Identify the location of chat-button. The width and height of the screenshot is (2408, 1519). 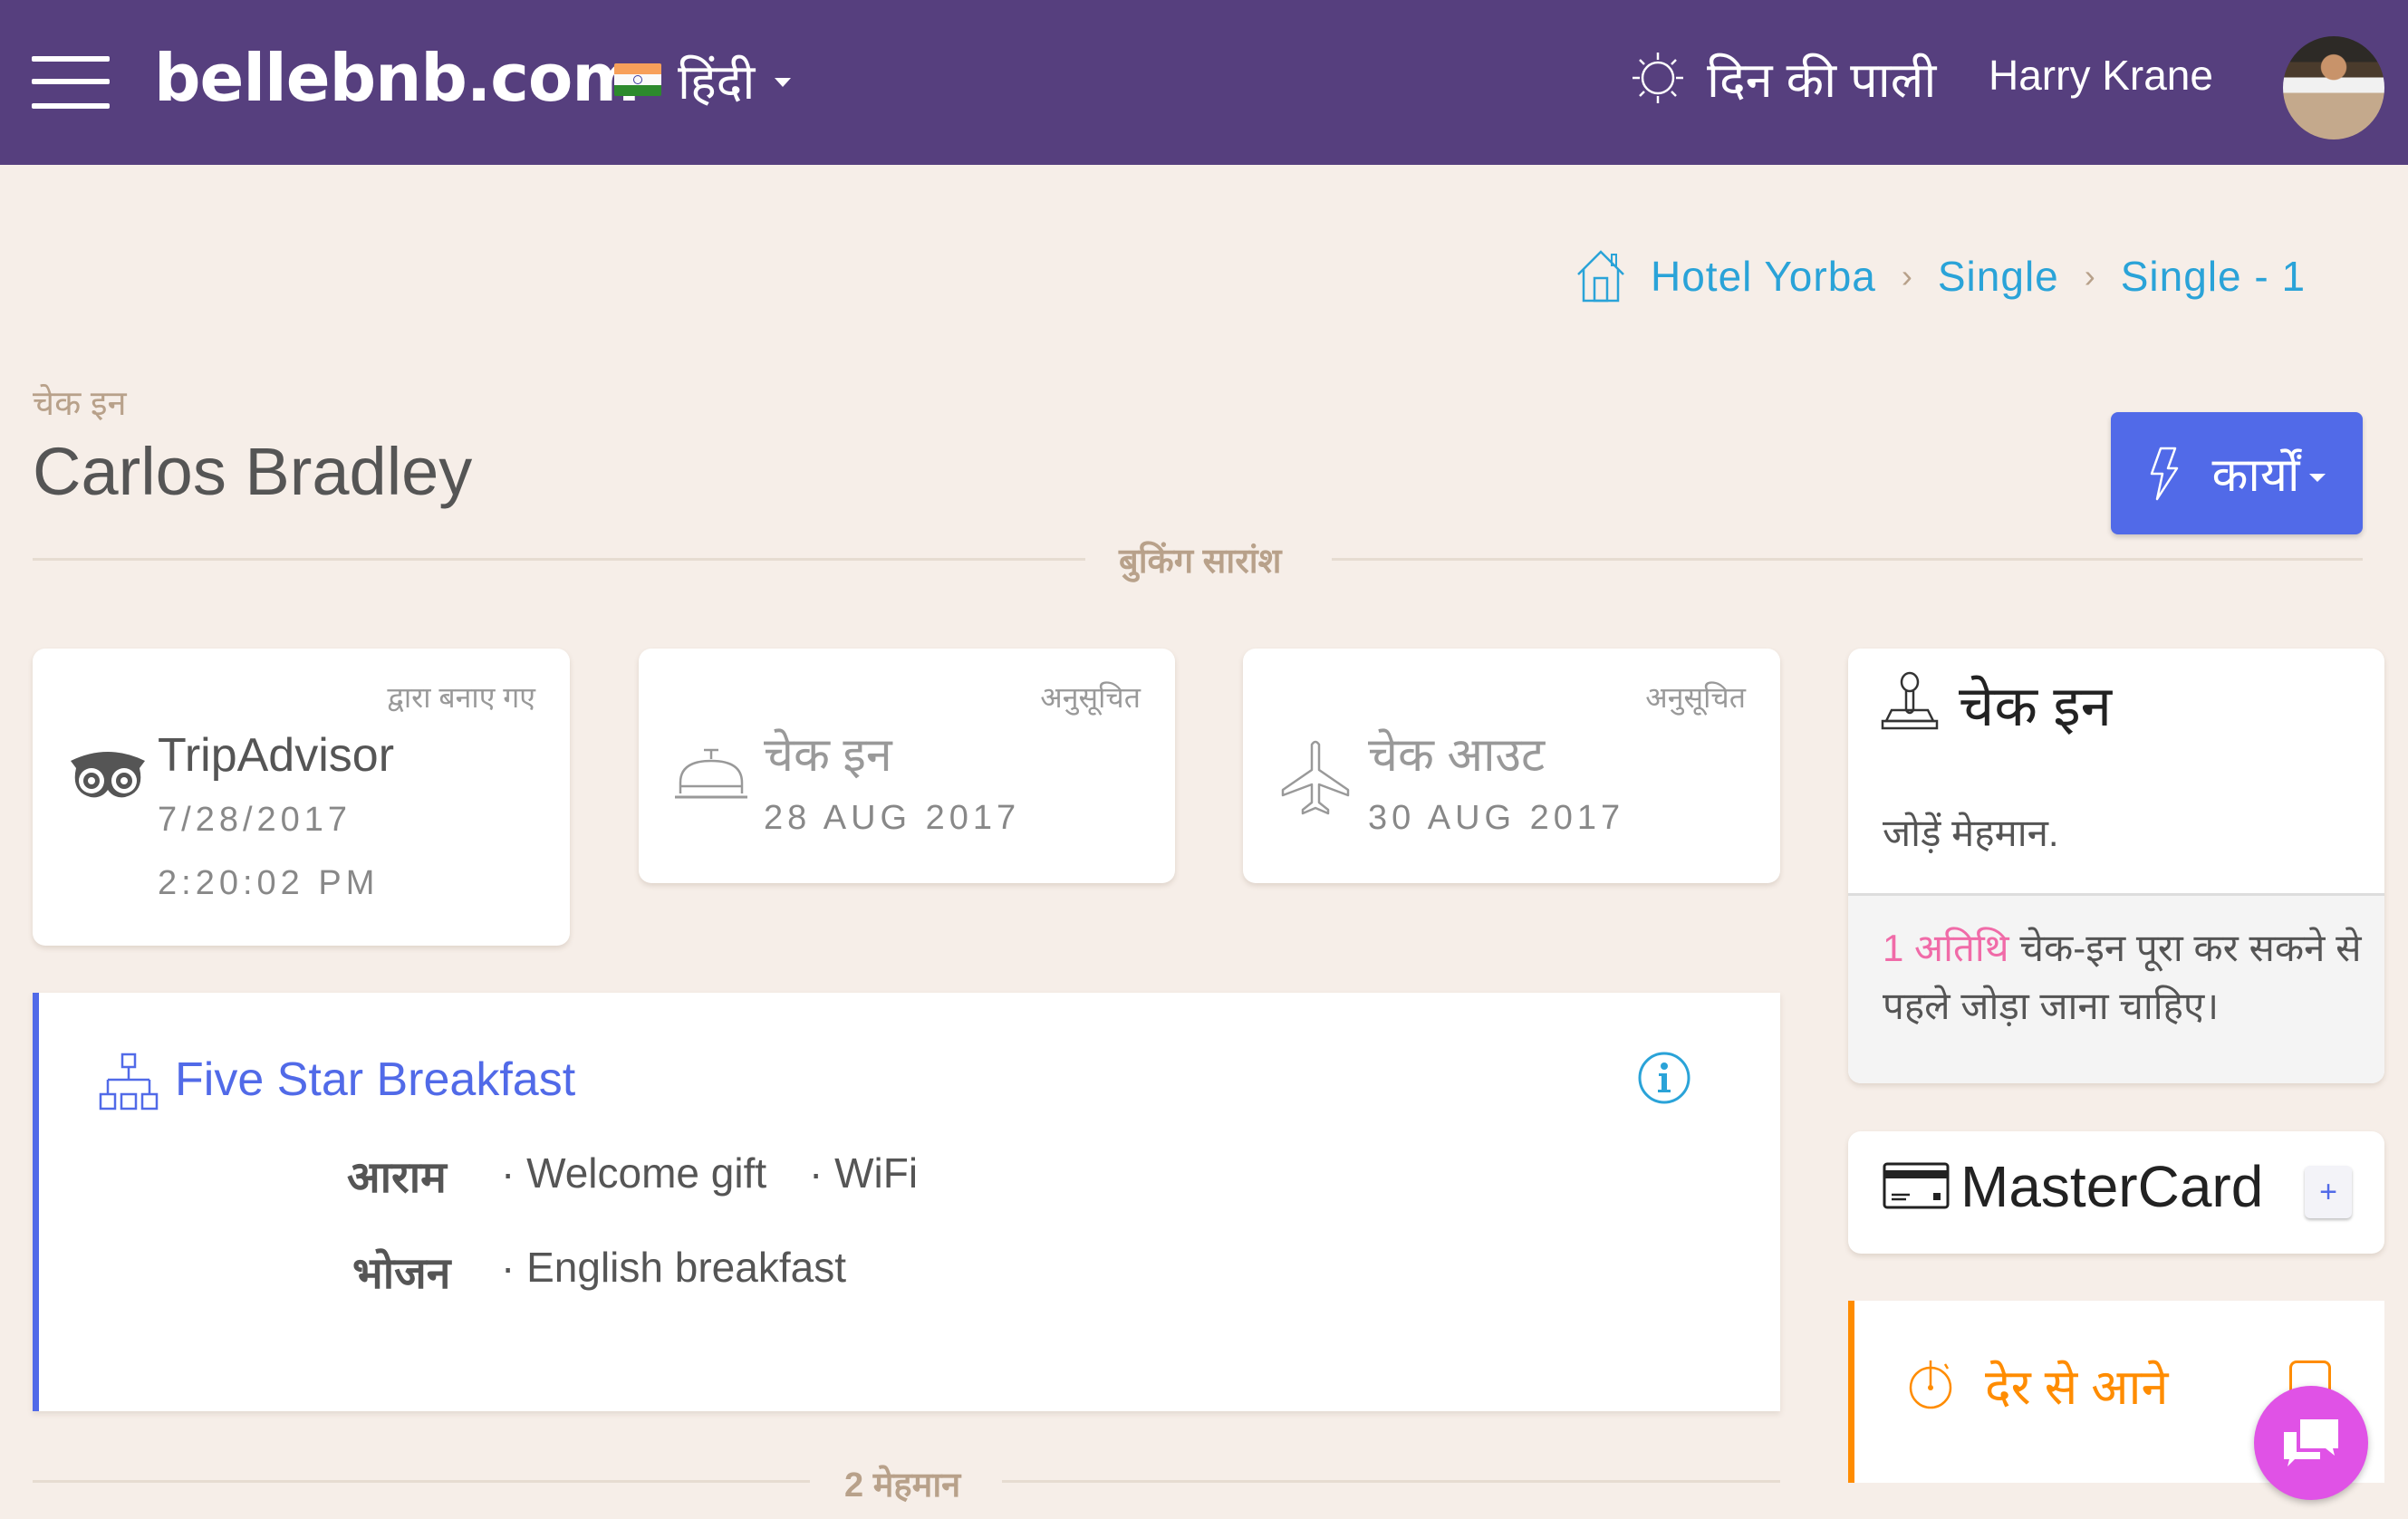
(2311, 1443).